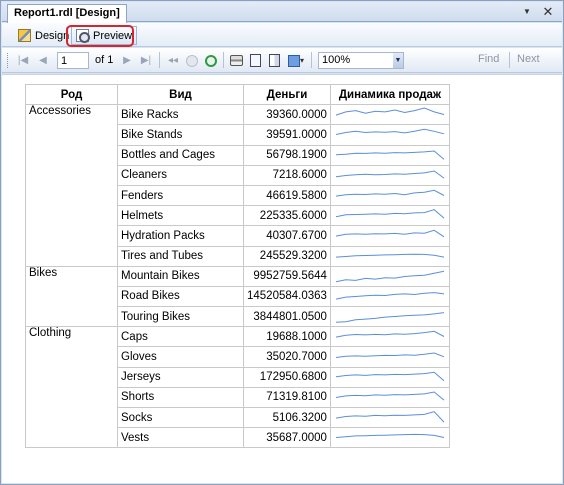  What do you see at coordinates (287, 417) in the screenshot?
I see `money-cell: 5106.3200` at bounding box center [287, 417].